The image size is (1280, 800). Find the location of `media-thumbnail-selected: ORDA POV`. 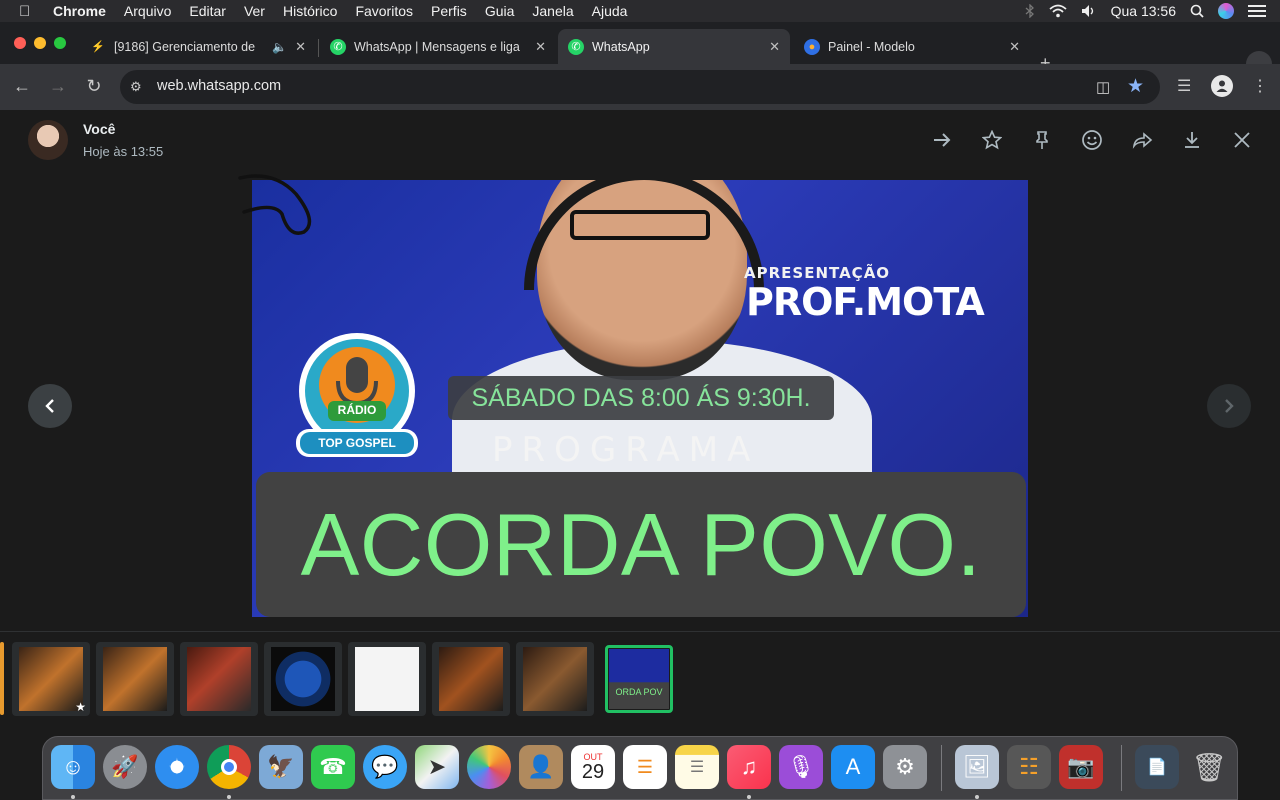

media-thumbnail-selected: ORDA POV is located at coordinates (639, 679).